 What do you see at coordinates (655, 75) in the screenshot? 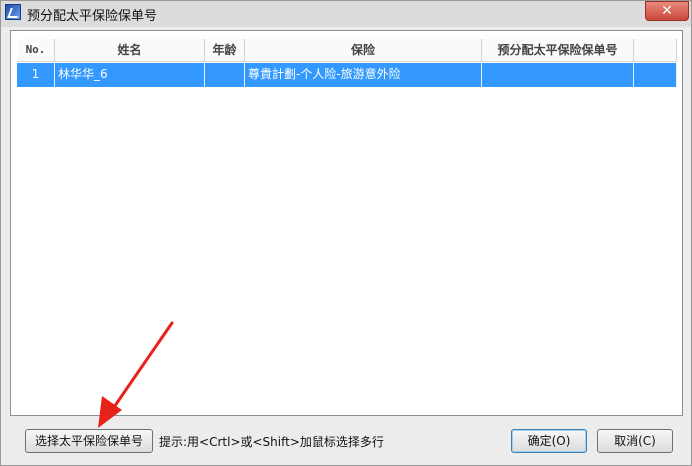
I see `cell-filler` at bounding box center [655, 75].